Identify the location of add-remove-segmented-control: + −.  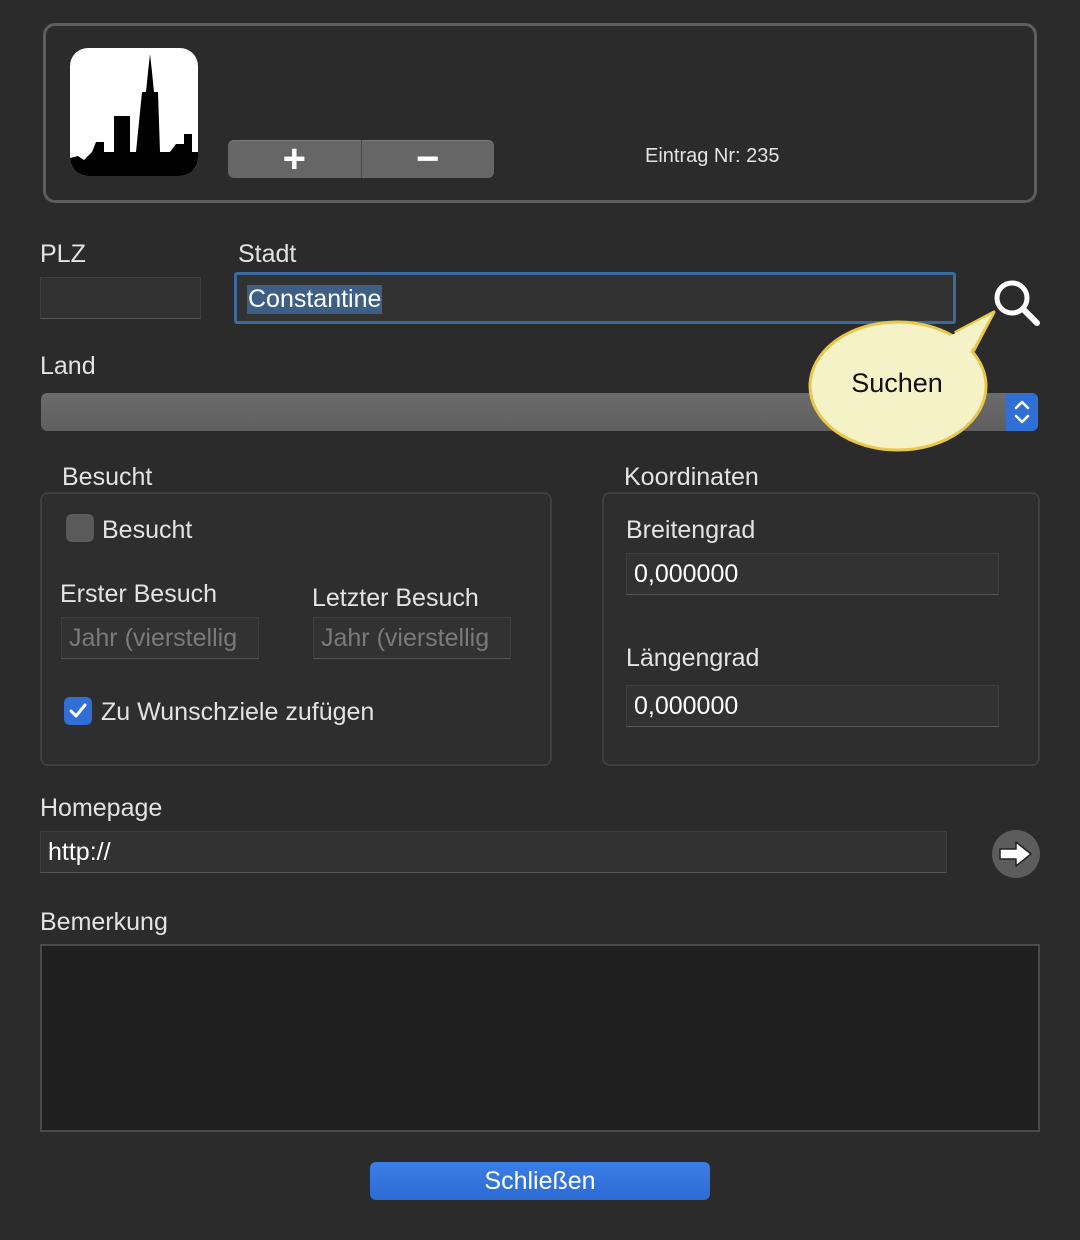
(361, 159).